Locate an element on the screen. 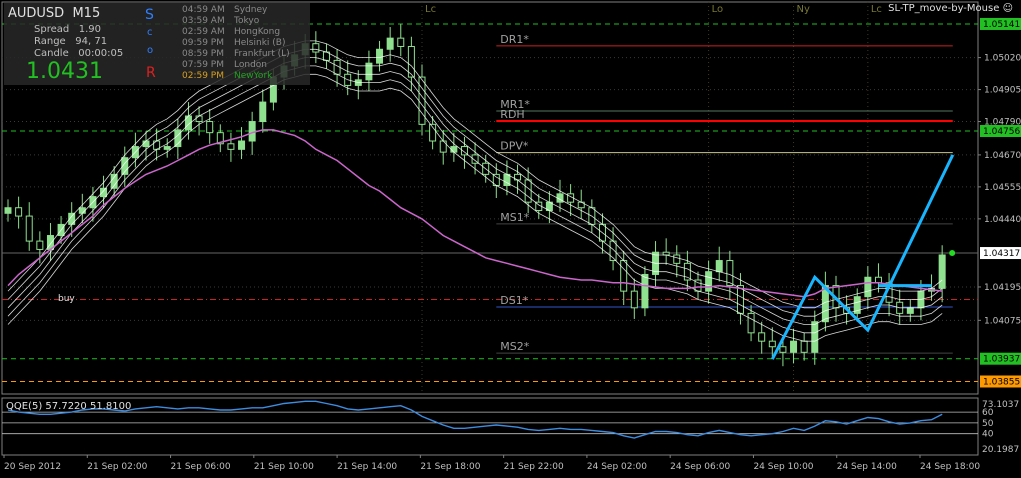 Image resolution: width=1021 pixels, height=478 pixels. y-axis-tick-label: 1.04670 is located at coordinates (1002, 156).